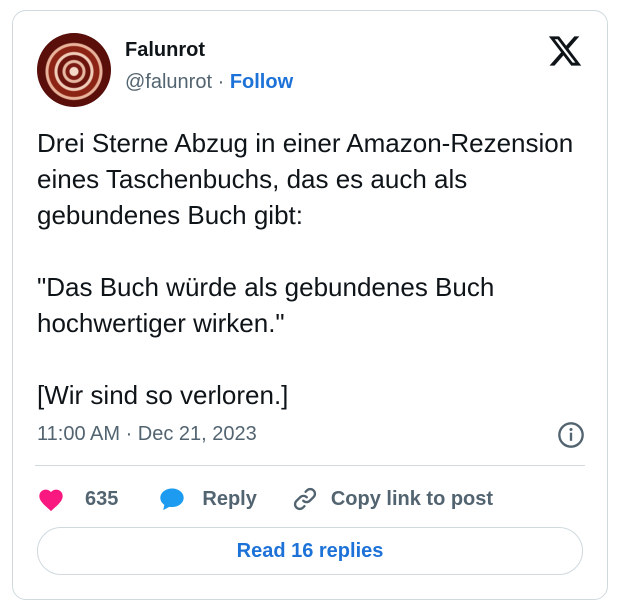 Image resolution: width=620 pixels, height=610 pixels. What do you see at coordinates (565, 51) in the screenshot?
I see `x-logo-icon` at bounding box center [565, 51].